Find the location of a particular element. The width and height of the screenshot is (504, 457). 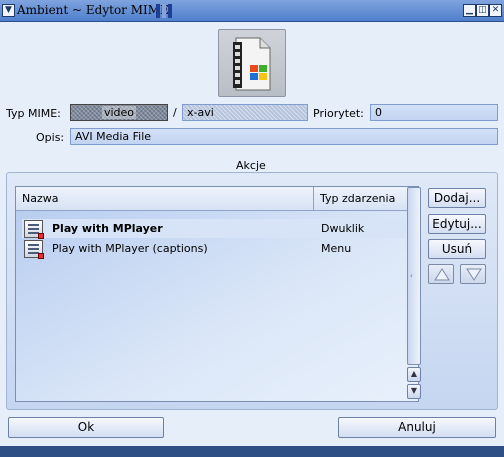

list-item: Play with MPlayer Dwuklik is located at coordinates (214, 229).